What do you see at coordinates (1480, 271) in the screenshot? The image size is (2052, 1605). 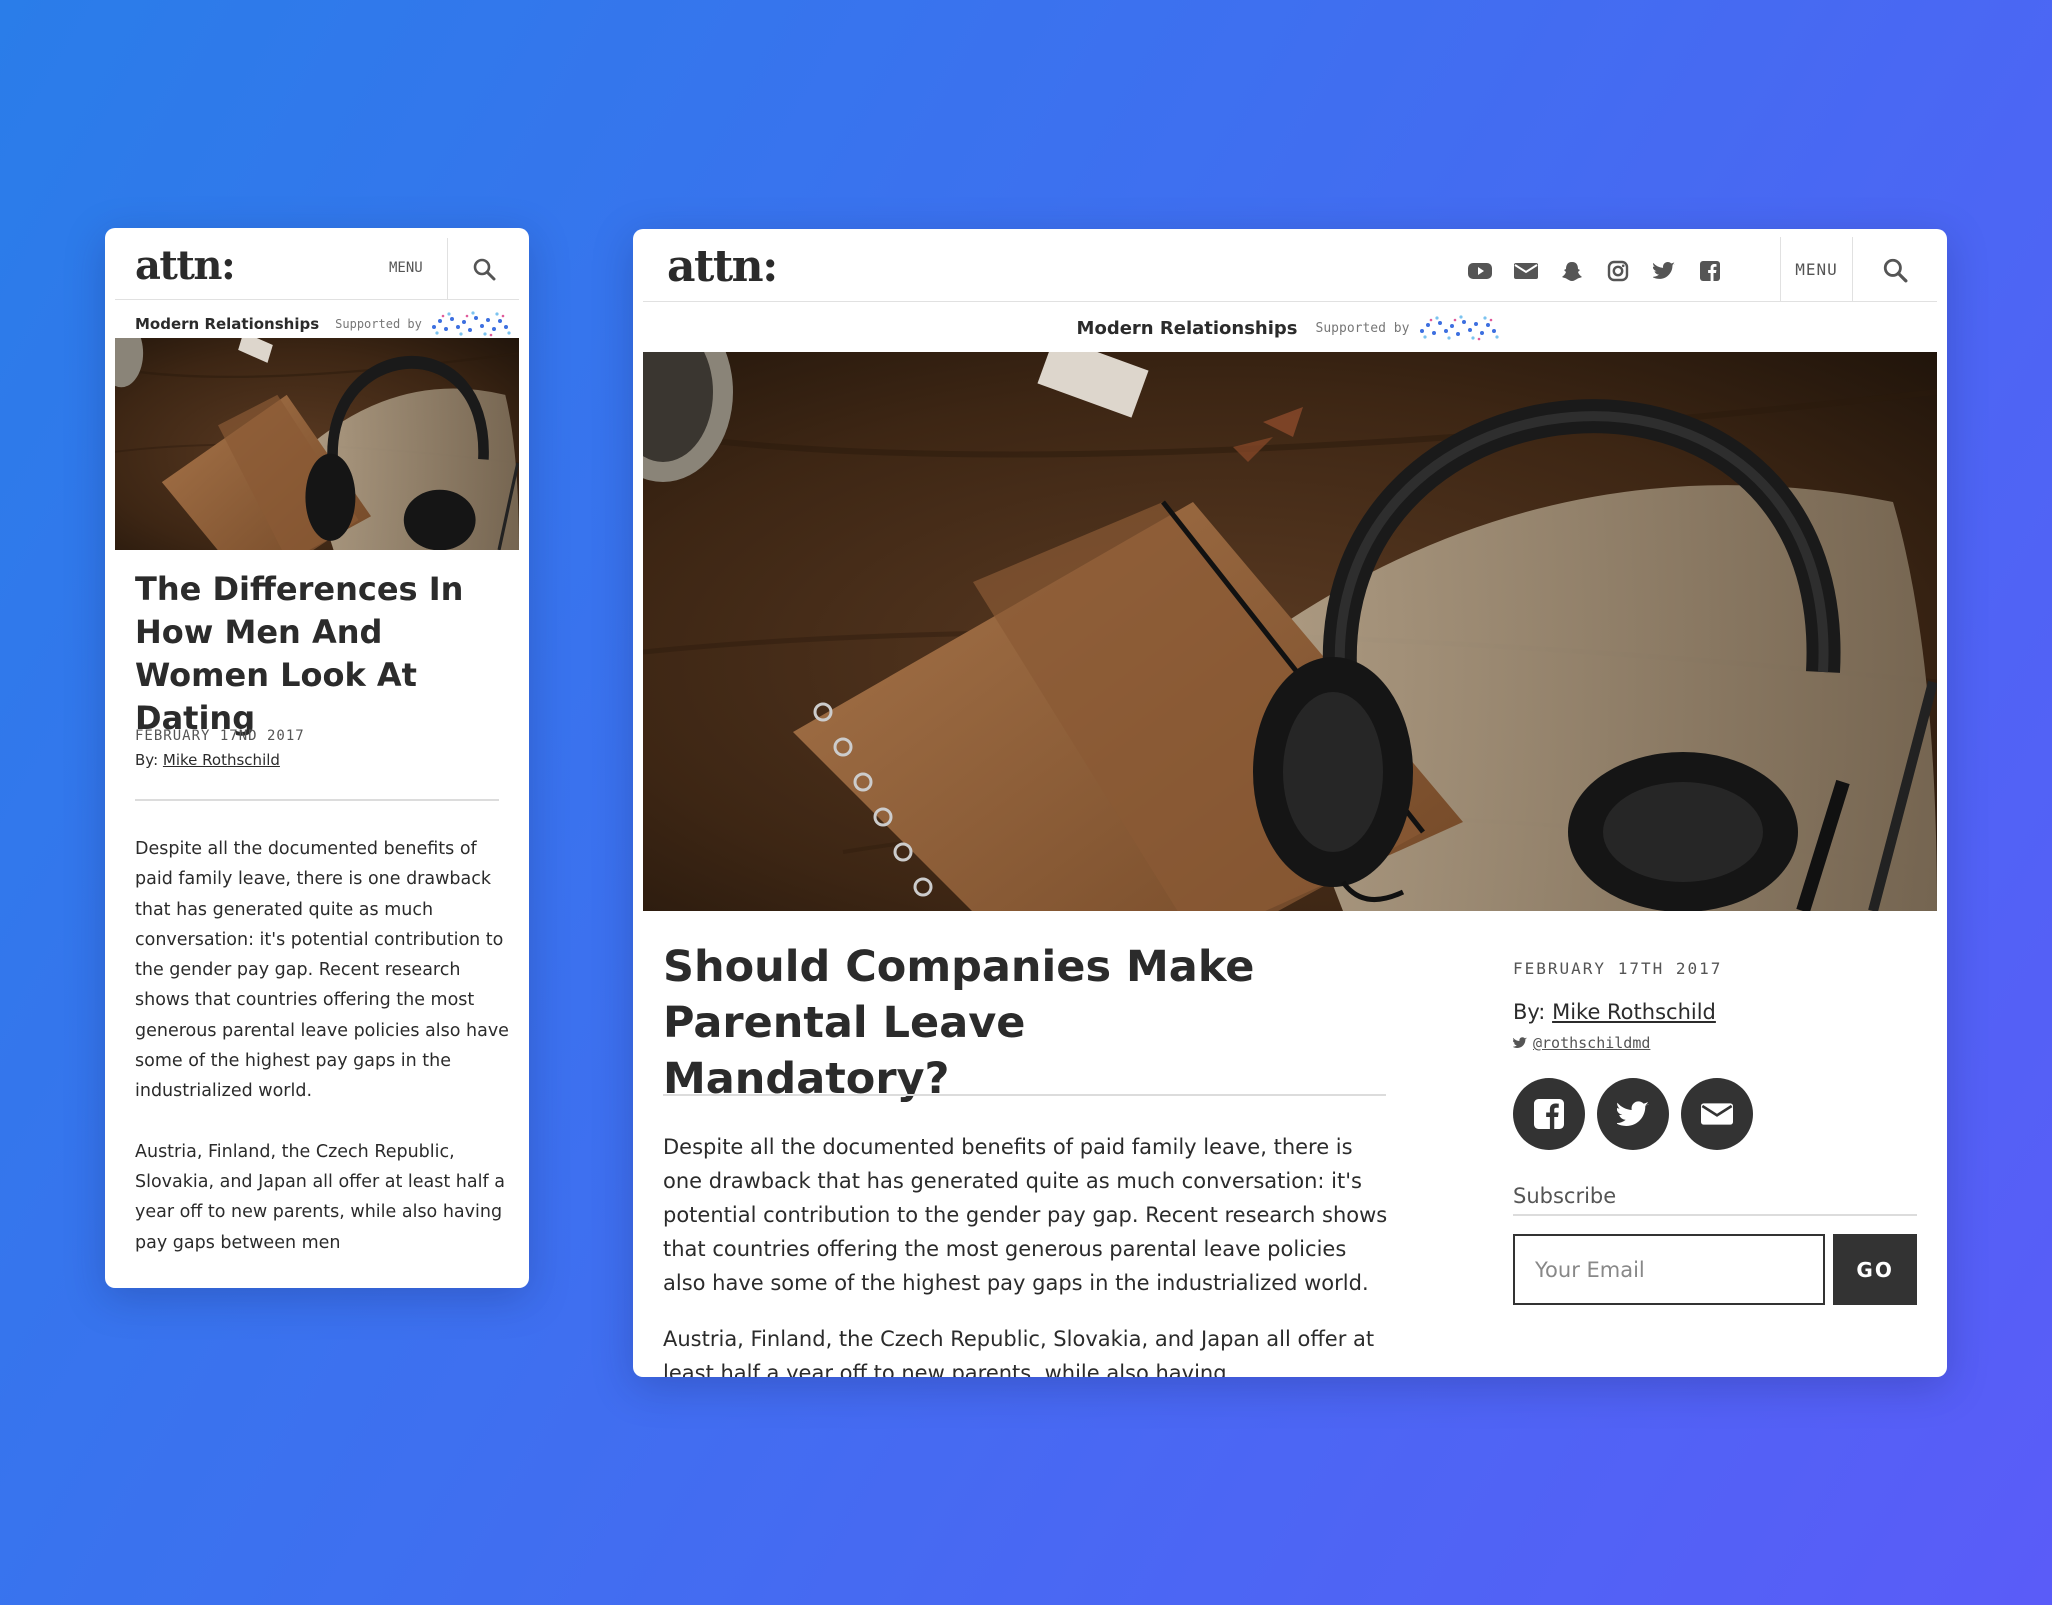 I see `youtube-icon` at bounding box center [1480, 271].